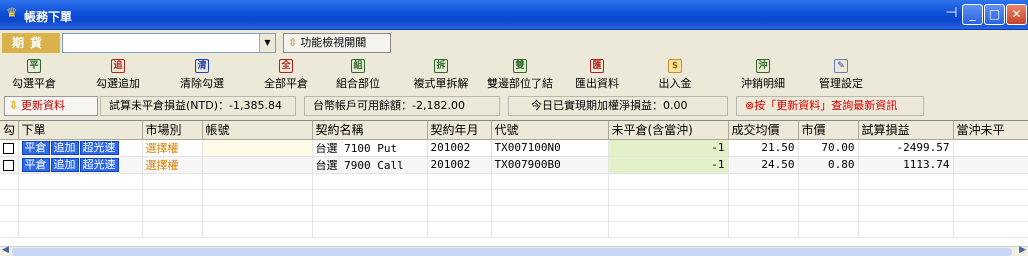 This screenshot has width=1028, height=256. Describe the element at coordinates (441, 66) in the screenshot. I see `split-icon: 拆` at that location.